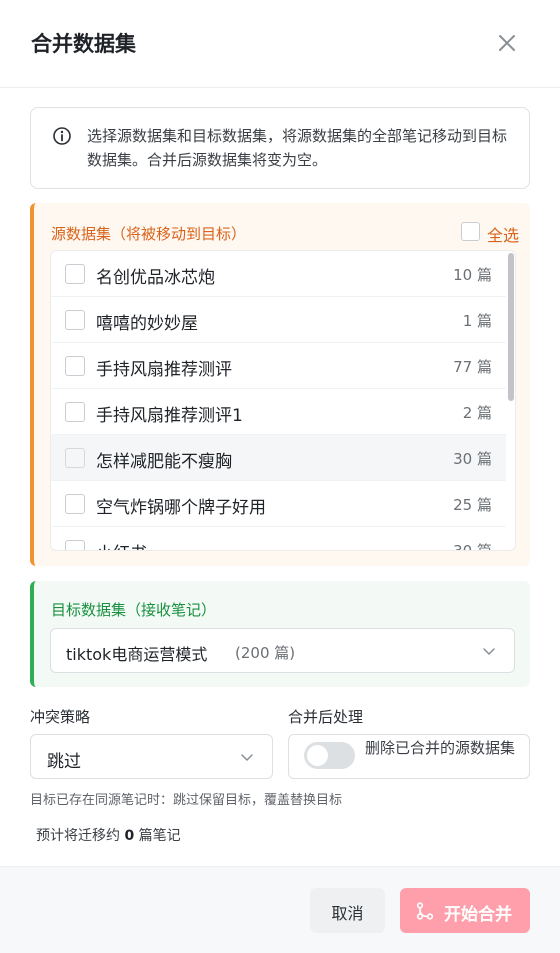  I want to click on checkbox-box, so click(470, 231).